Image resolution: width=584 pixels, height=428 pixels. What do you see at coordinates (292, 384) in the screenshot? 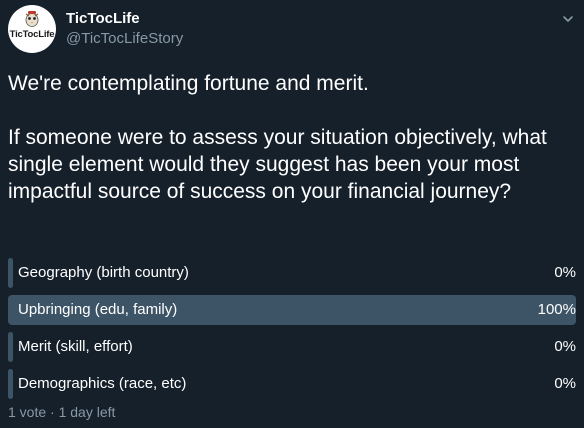
I see `poll-option: Demographics (race, etc) 0%` at bounding box center [292, 384].